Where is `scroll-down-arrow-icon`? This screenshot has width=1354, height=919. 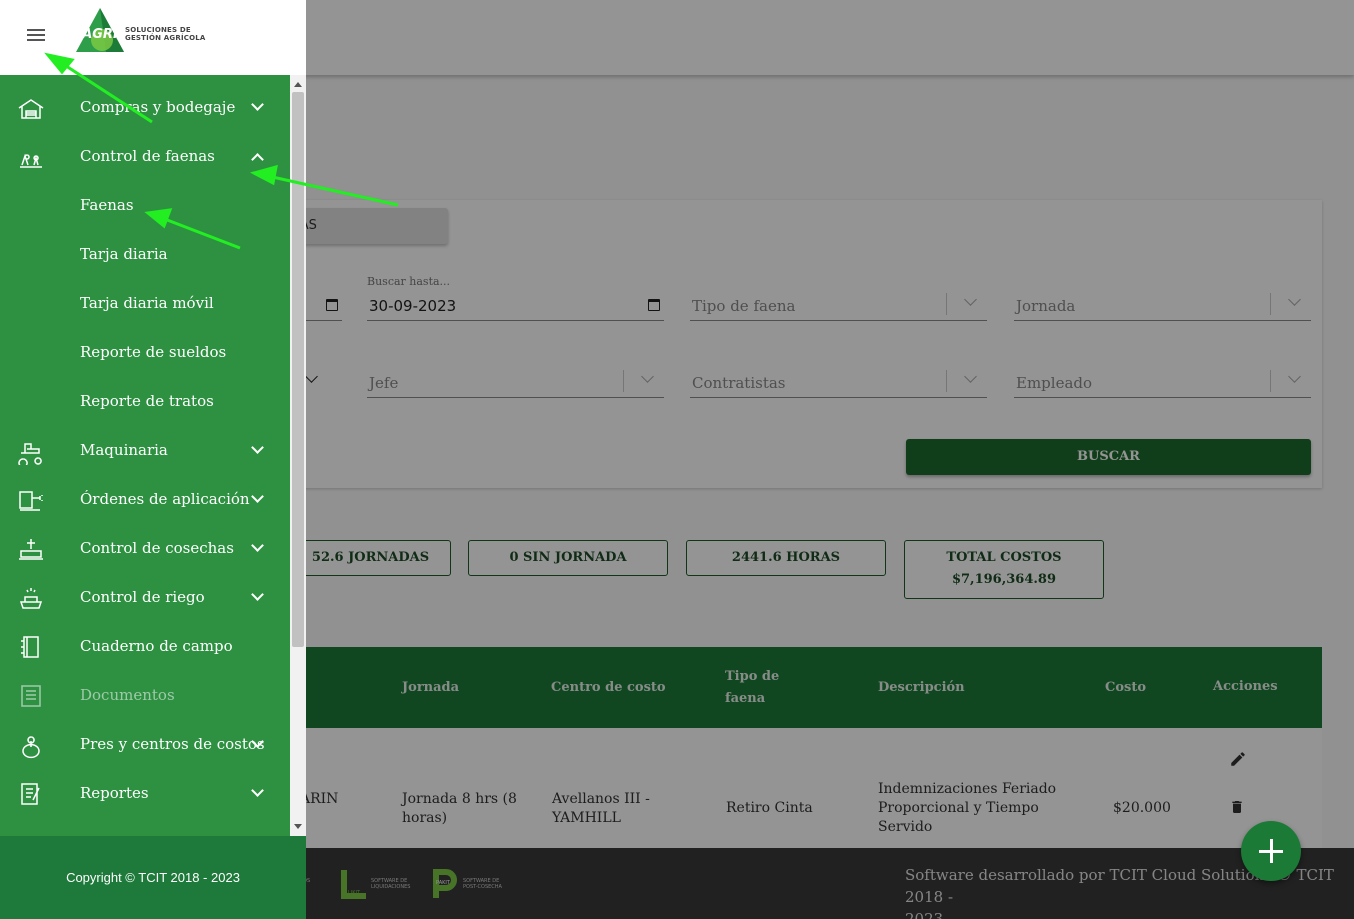 scroll-down-arrow-icon is located at coordinates (298, 826).